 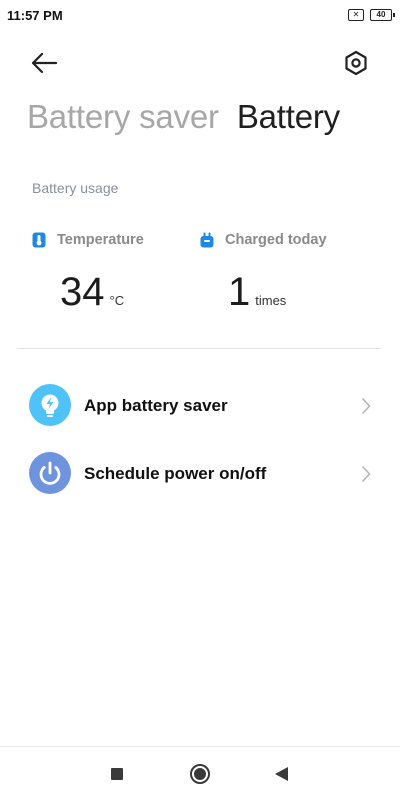 I want to click on temperature-value-row: 34 °C, so click(x=92, y=292).